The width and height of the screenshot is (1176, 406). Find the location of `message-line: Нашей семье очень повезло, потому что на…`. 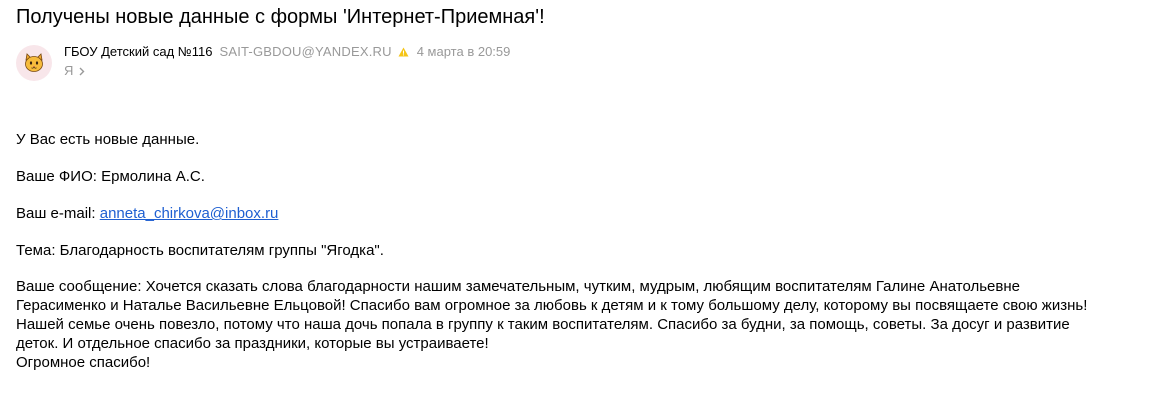

message-line: Нашей семье очень повезло, потому что на… is located at coordinates (543, 324).